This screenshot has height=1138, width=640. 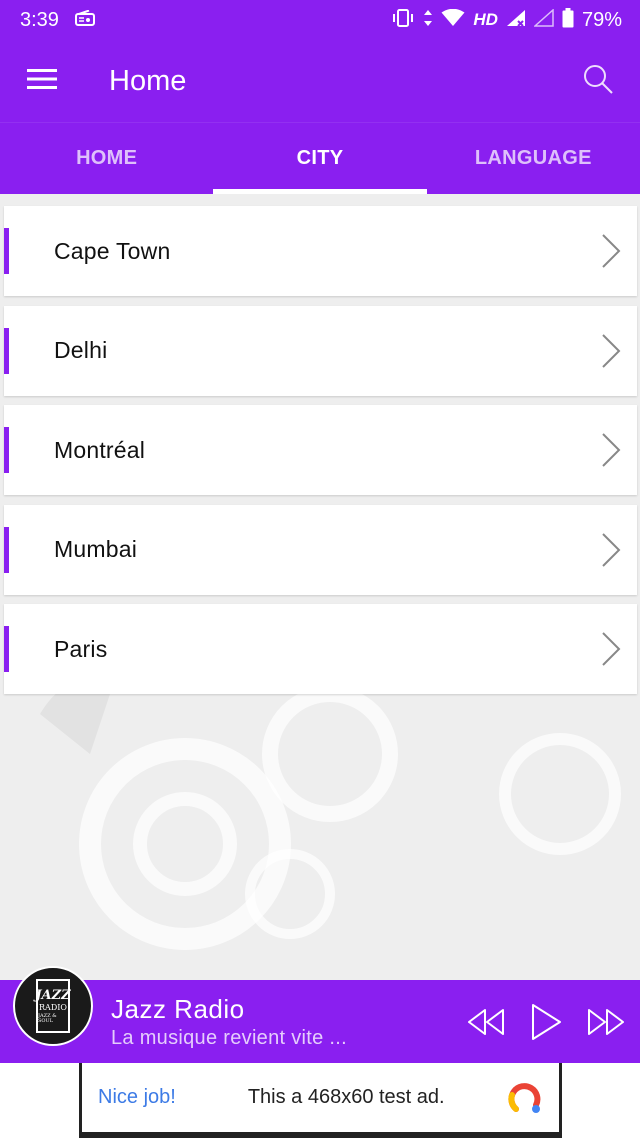 What do you see at coordinates (320, 549) in the screenshot?
I see `list-item: Mumbai` at bounding box center [320, 549].